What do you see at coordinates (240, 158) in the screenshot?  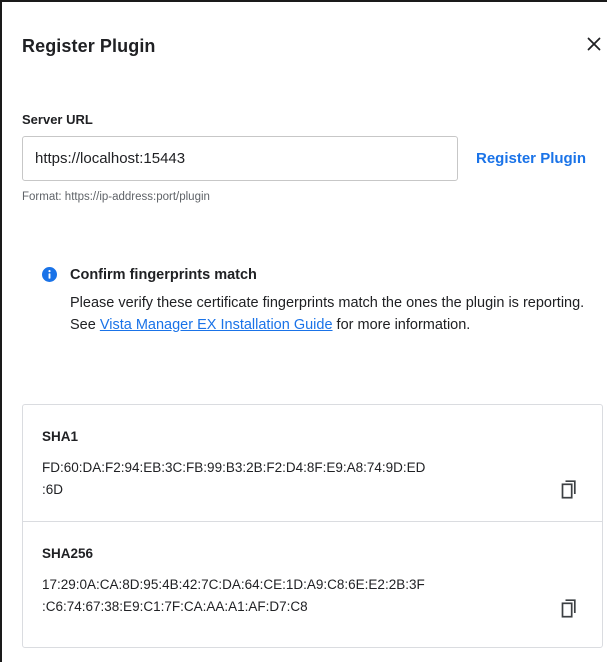 I see `server-url-input` at bounding box center [240, 158].